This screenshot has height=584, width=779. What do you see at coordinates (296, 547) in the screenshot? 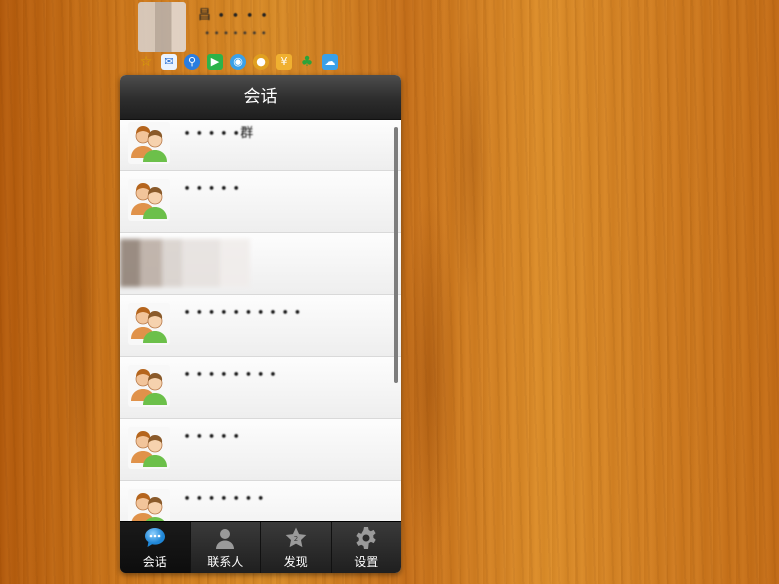
I see `tab-discover: 2 发现` at bounding box center [296, 547].